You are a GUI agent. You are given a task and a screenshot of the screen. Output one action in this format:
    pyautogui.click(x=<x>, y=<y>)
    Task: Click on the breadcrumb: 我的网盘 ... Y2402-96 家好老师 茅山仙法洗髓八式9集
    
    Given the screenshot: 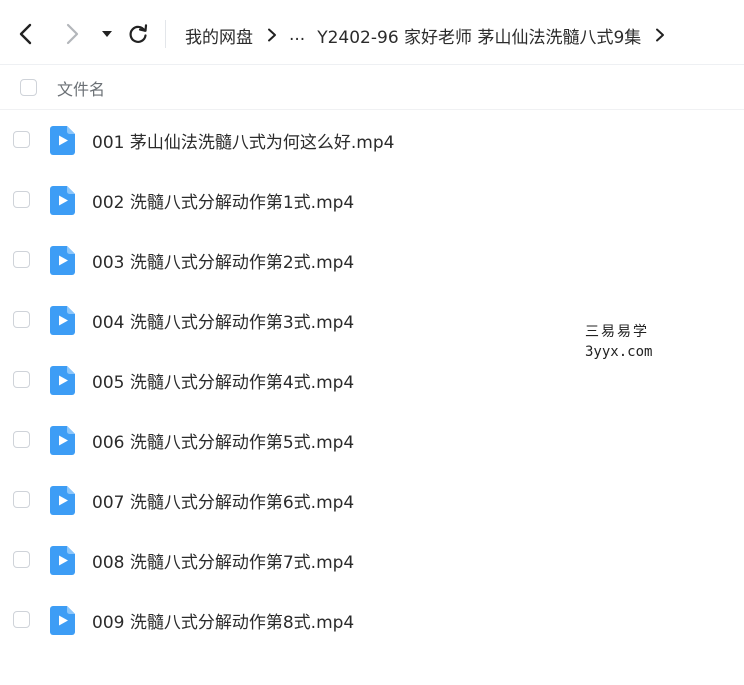 What is the action you would take?
    pyautogui.click(x=431, y=35)
    